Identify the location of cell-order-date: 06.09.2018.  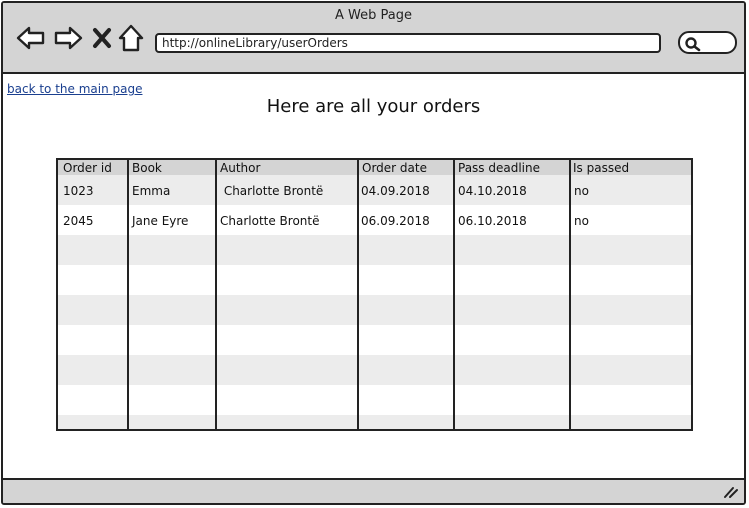
(395, 221).